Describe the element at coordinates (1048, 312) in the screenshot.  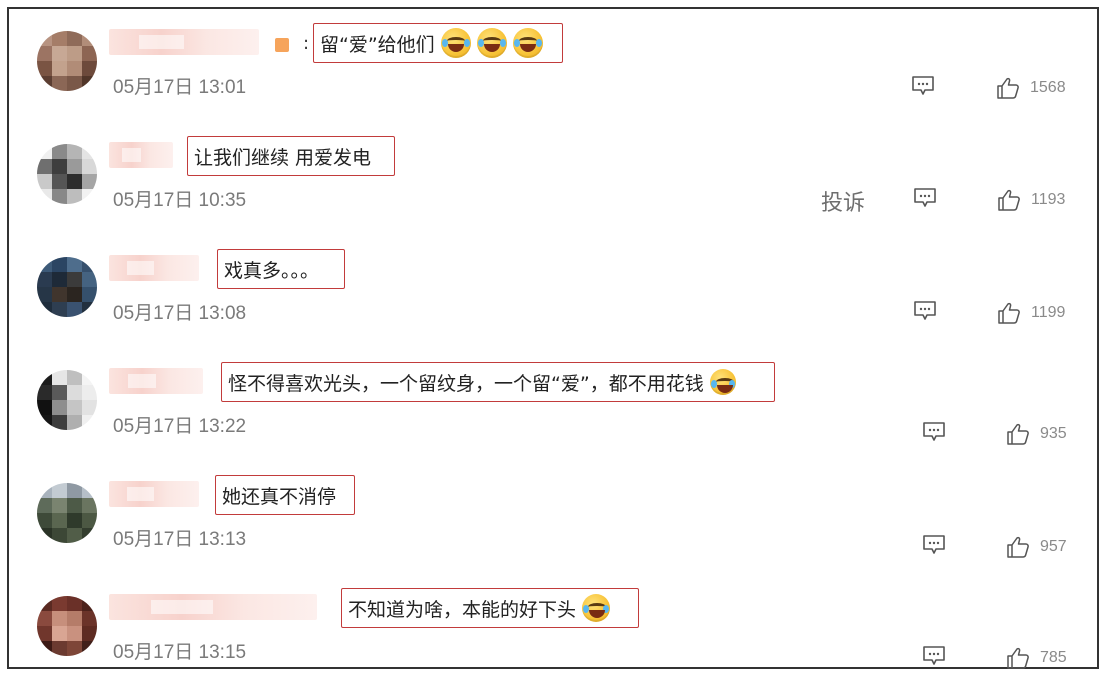
I see `like-count: 1199` at that location.